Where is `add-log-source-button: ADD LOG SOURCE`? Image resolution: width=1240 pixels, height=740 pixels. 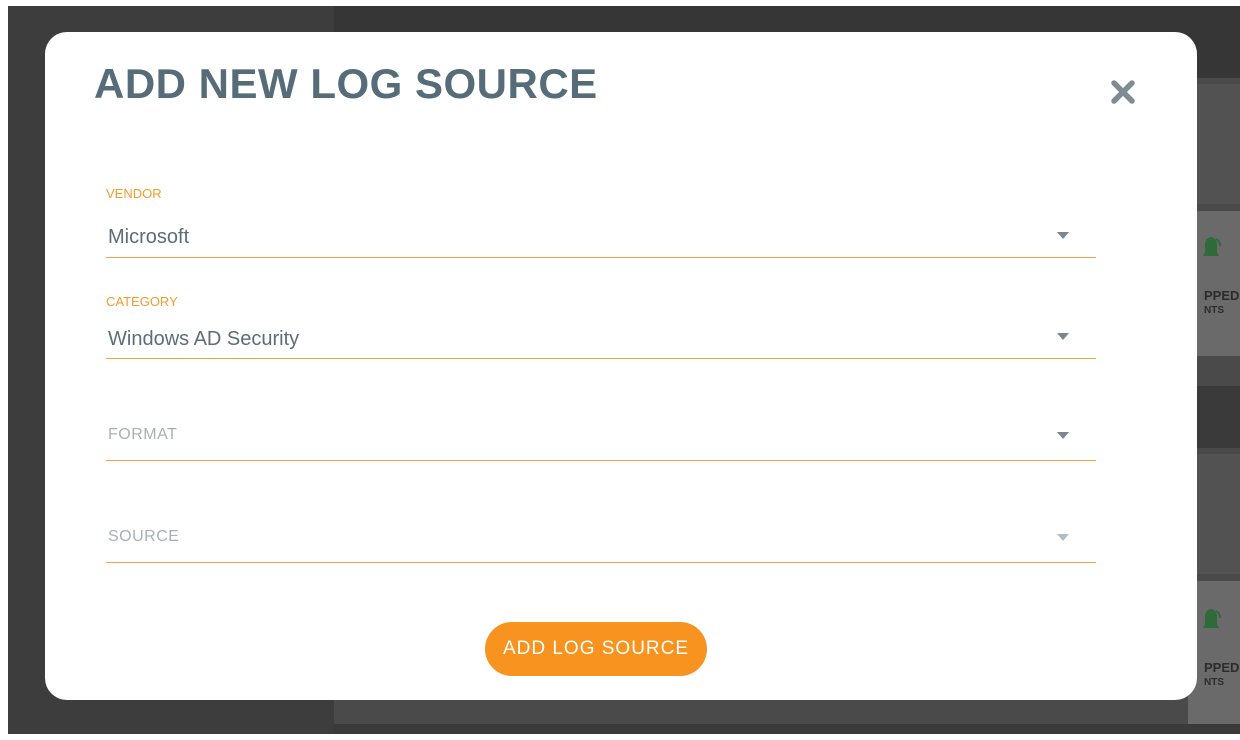 add-log-source-button: ADD LOG SOURCE is located at coordinates (596, 649).